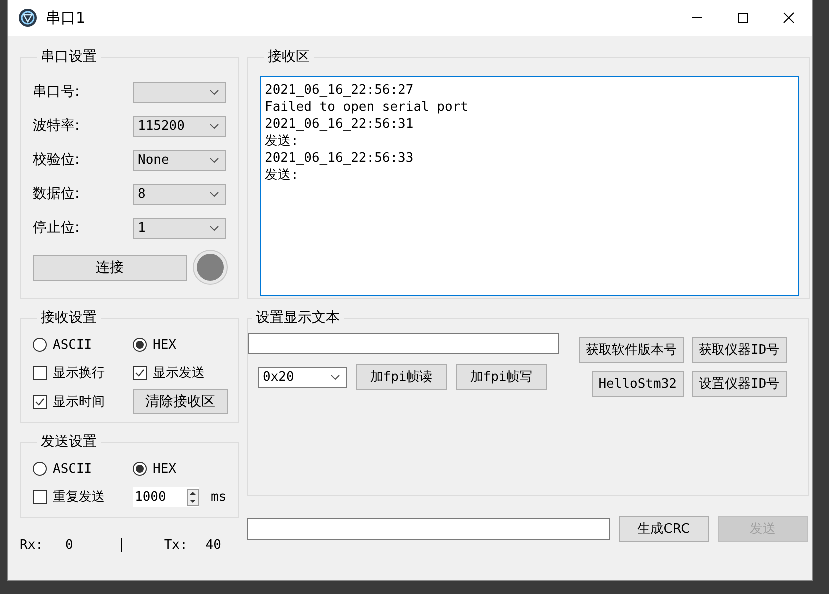 This screenshot has width=829, height=594. What do you see at coordinates (69, 57) in the screenshot?
I see `group-title: 串口设置` at bounding box center [69, 57].